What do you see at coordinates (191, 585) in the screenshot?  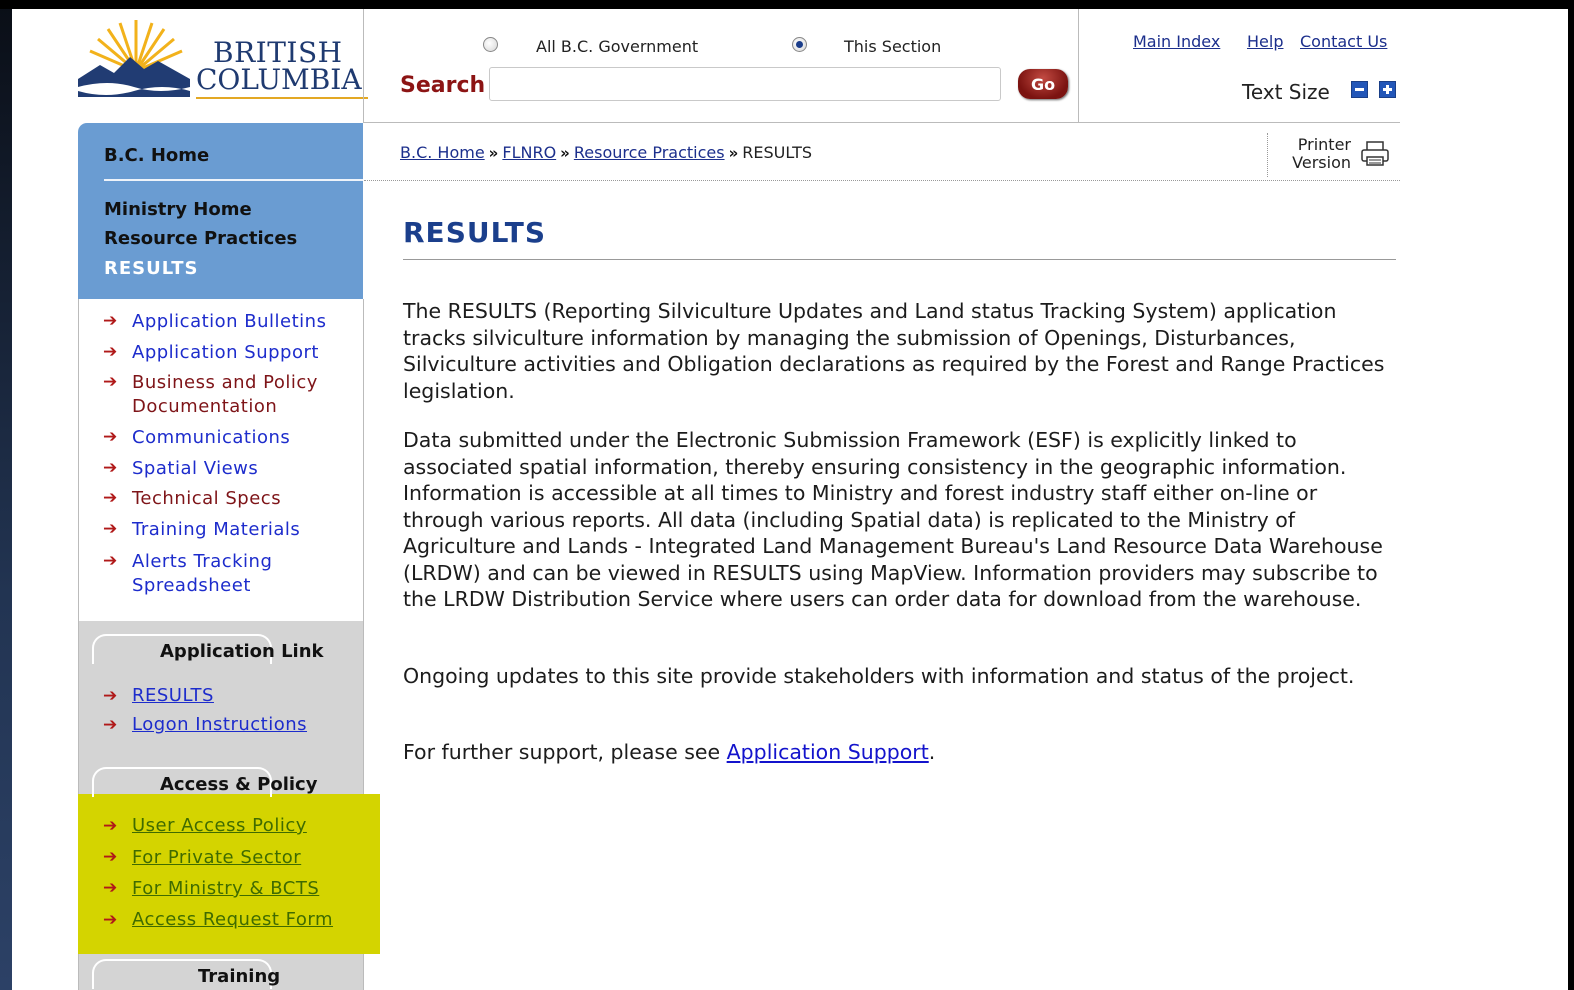 I see `nav-link-label: Spreadsheet` at bounding box center [191, 585].